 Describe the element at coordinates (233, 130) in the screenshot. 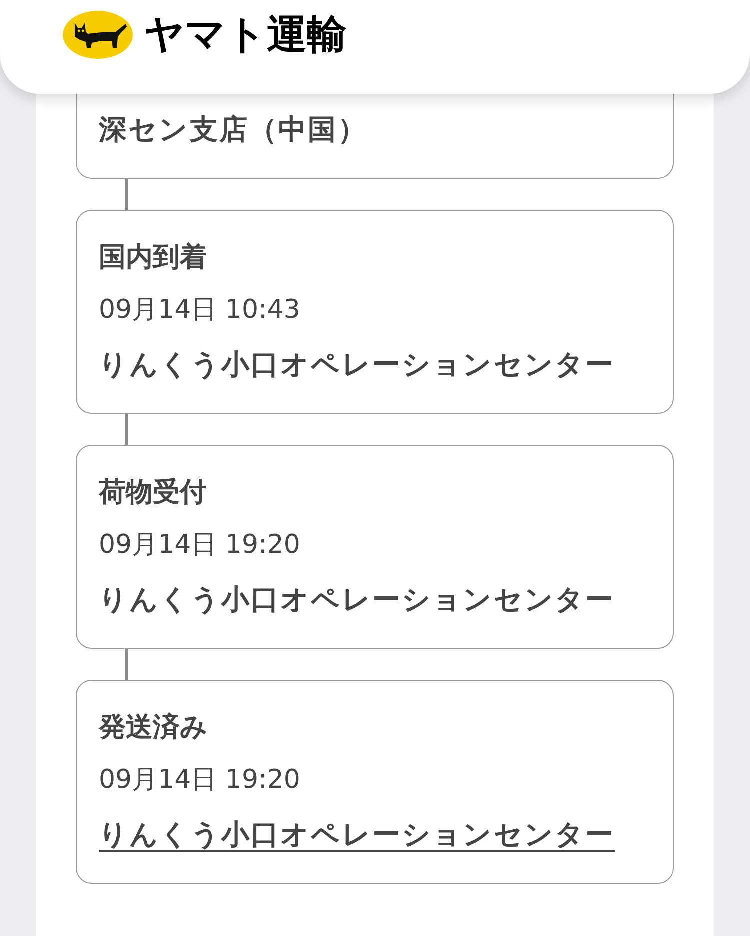

I see `event-location: 深セン支店（中国）` at that location.